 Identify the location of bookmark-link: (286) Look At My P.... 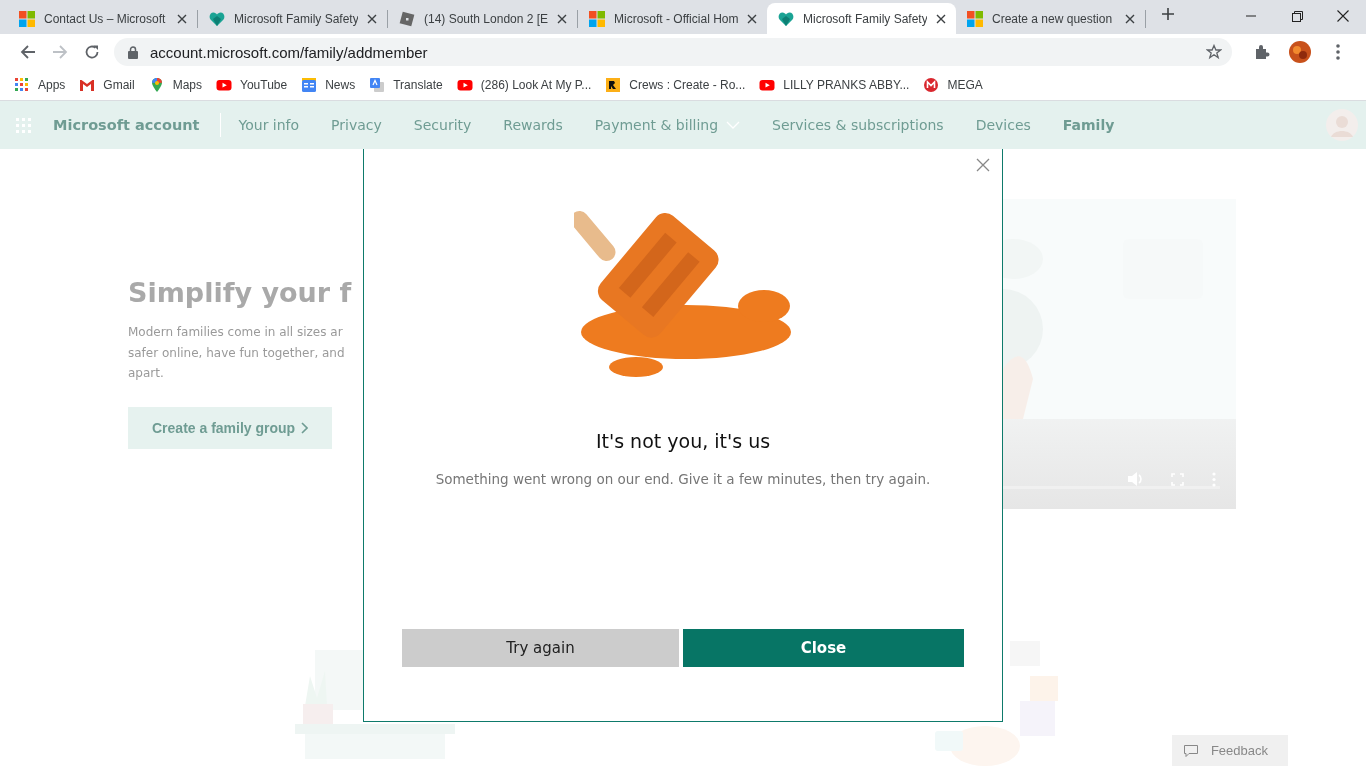
(527, 85).